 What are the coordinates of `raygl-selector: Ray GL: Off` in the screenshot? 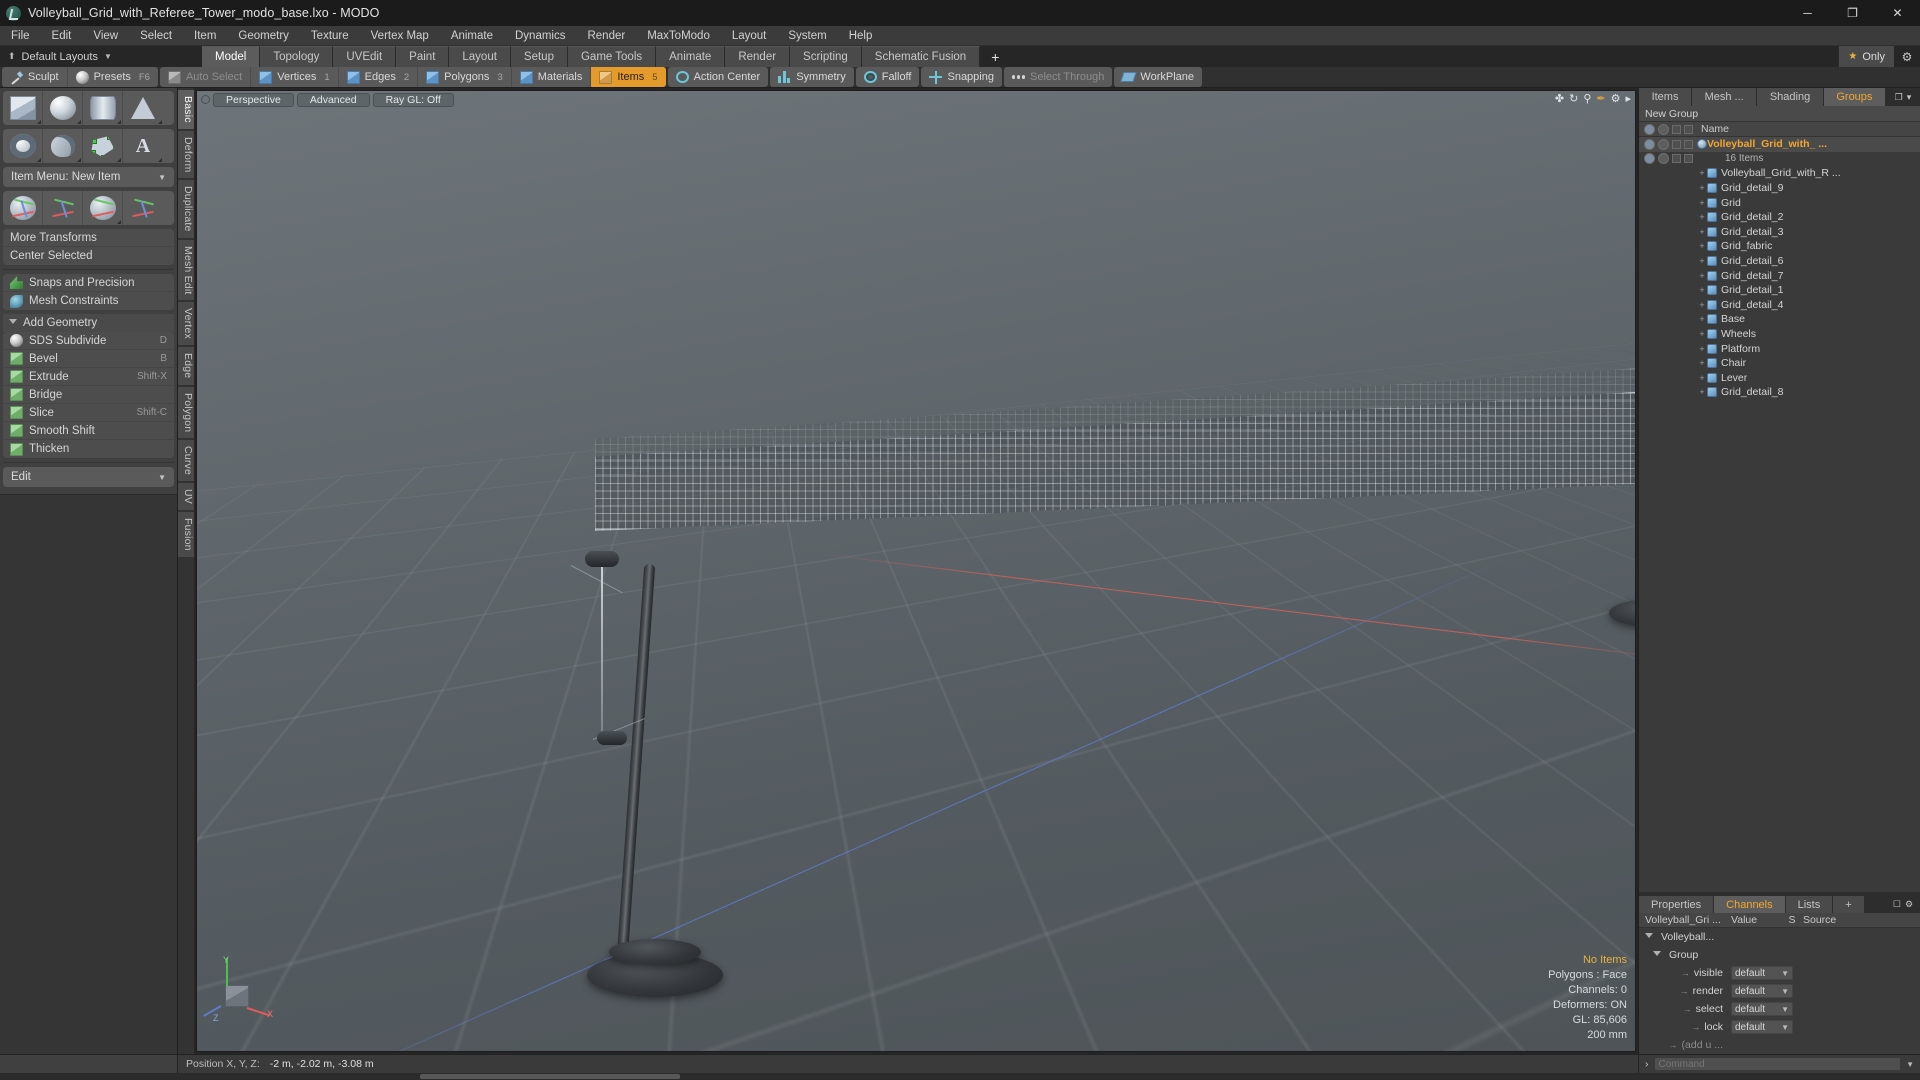 It's located at (413, 99).